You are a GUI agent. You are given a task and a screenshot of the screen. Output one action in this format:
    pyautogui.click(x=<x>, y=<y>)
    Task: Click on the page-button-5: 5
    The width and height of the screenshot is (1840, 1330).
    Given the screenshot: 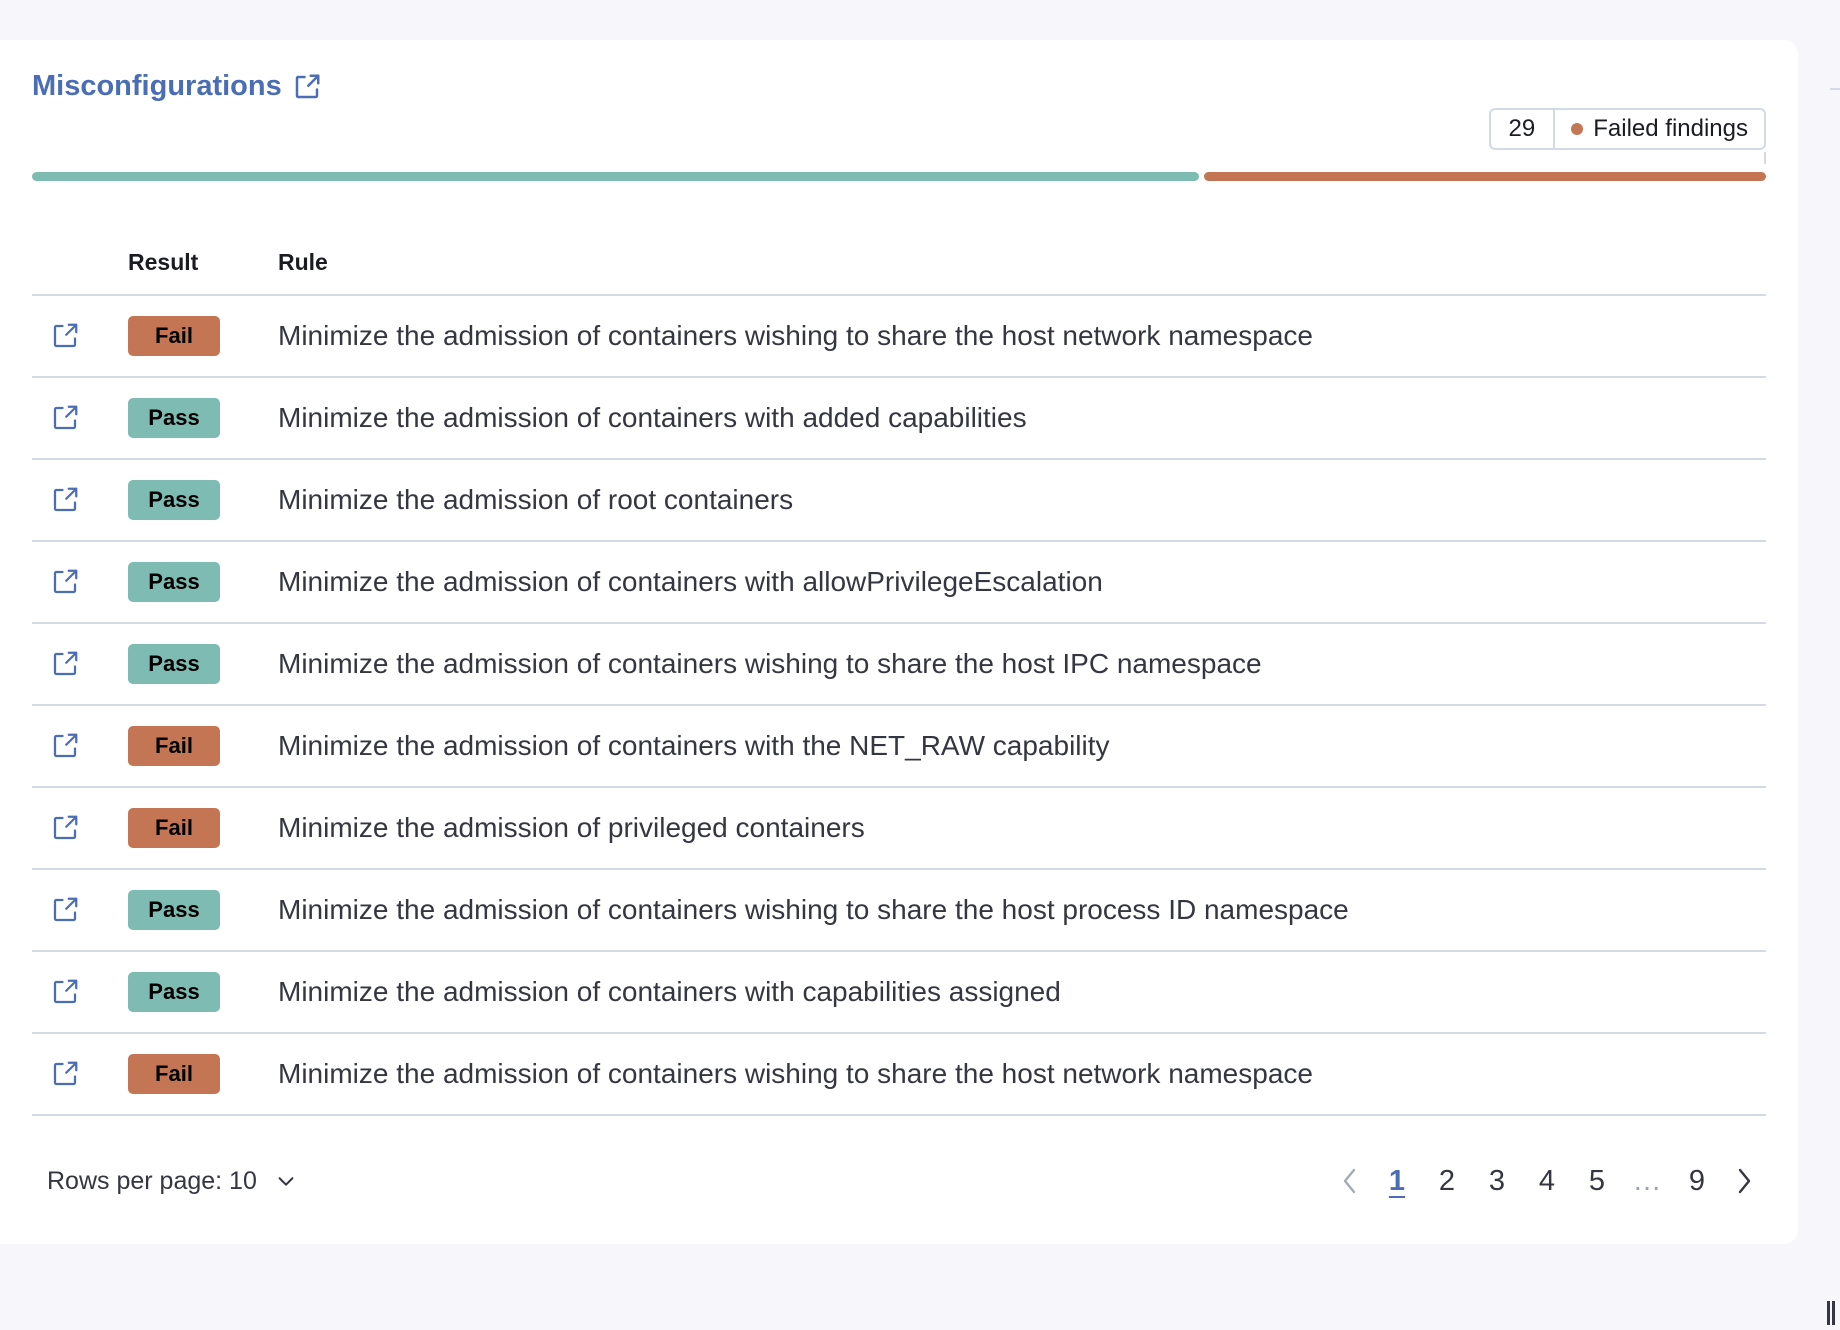 What is the action you would take?
    pyautogui.click(x=1597, y=1181)
    